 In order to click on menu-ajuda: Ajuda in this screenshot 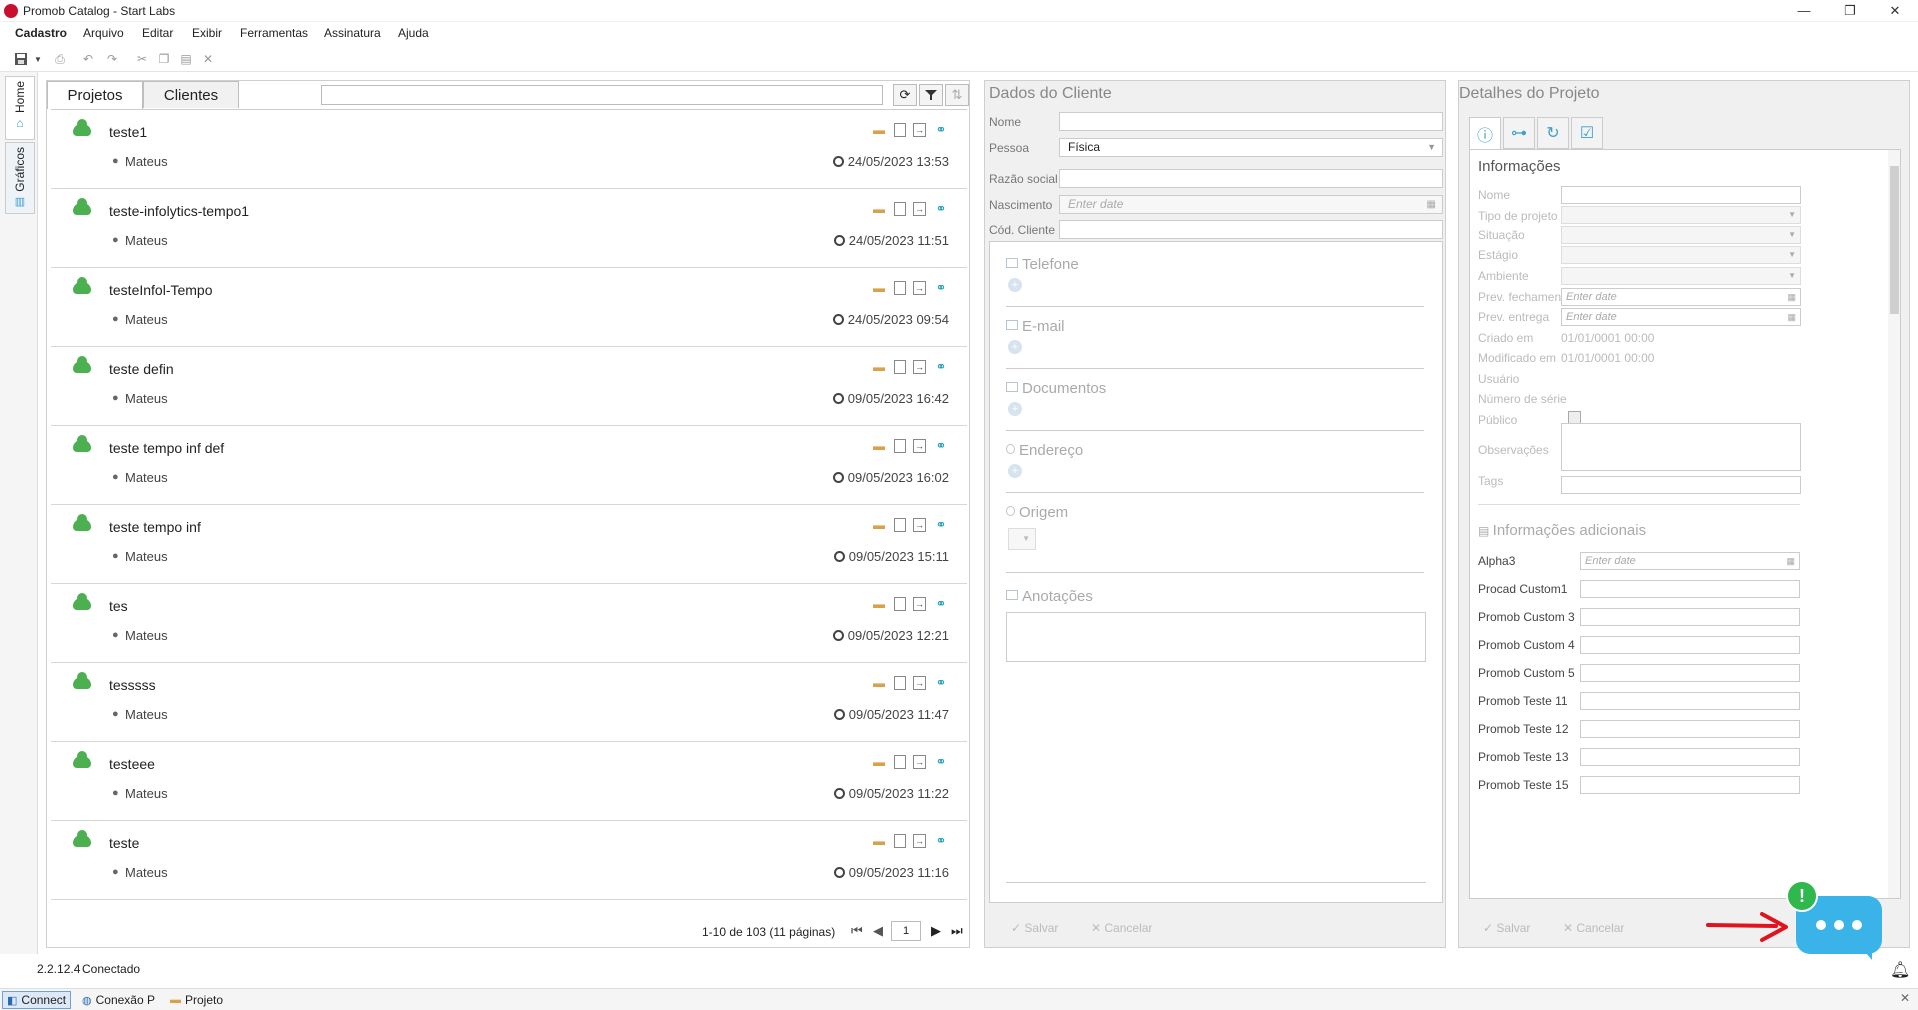, I will do `click(413, 33)`.